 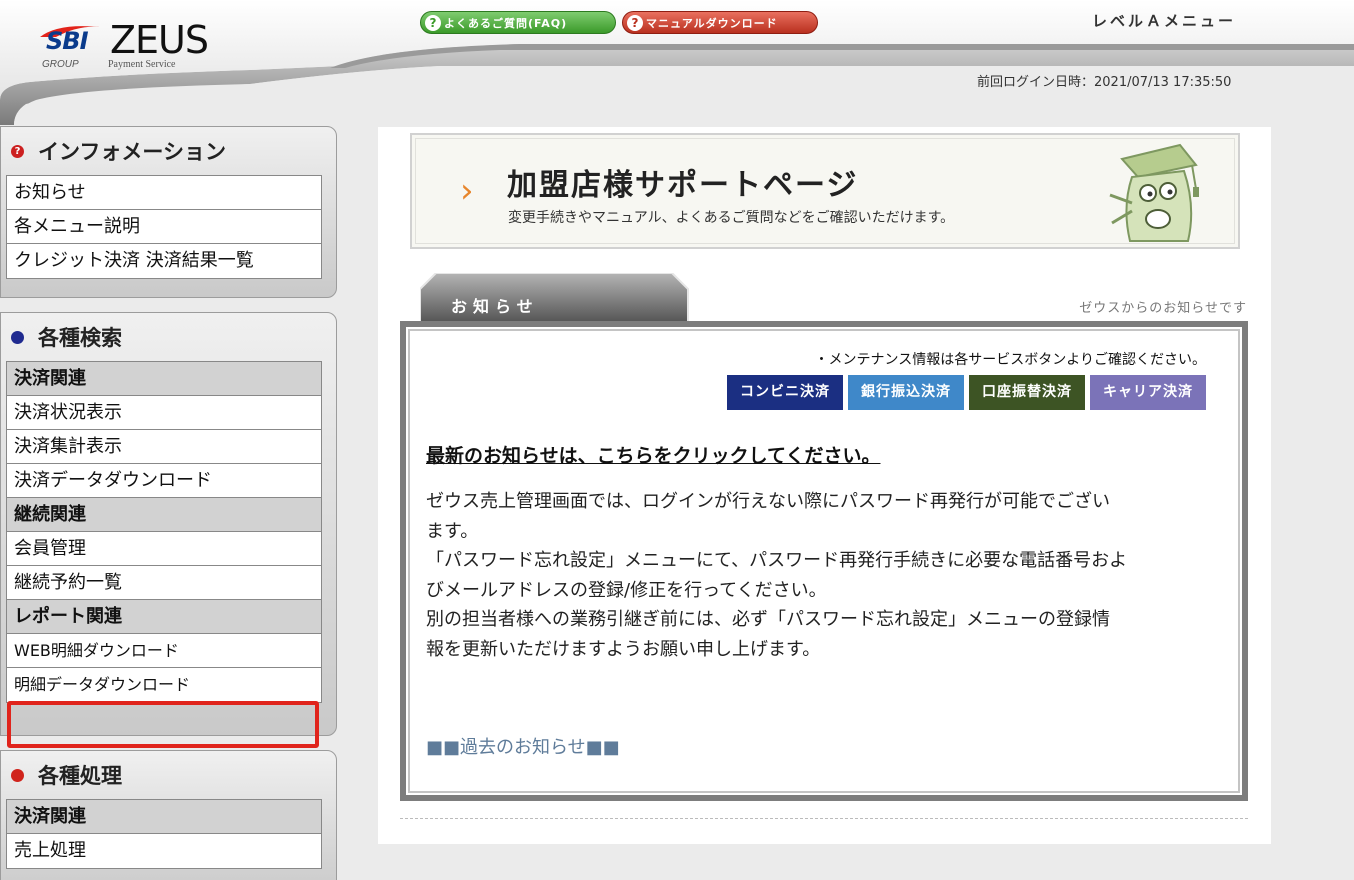 I want to click on notice-body-line: びメールアドレスの登録/修正を行ってください。, so click(x=626, y=590).